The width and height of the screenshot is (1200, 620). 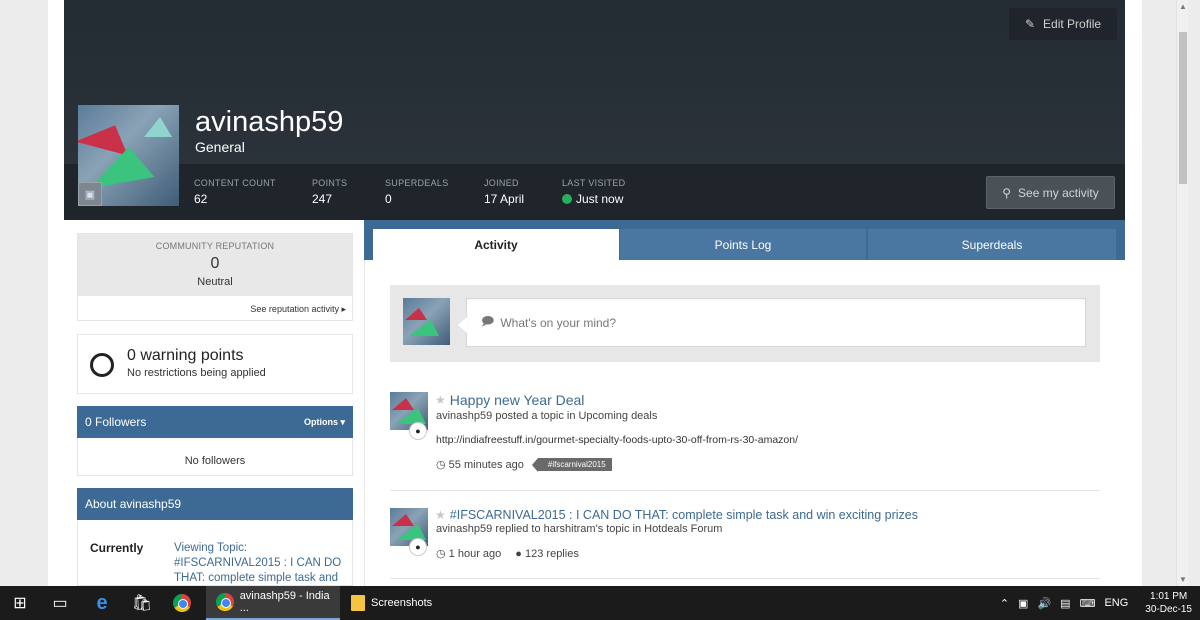 I want to click on tab-points-log: Points Log, so click(x=743, y=244).